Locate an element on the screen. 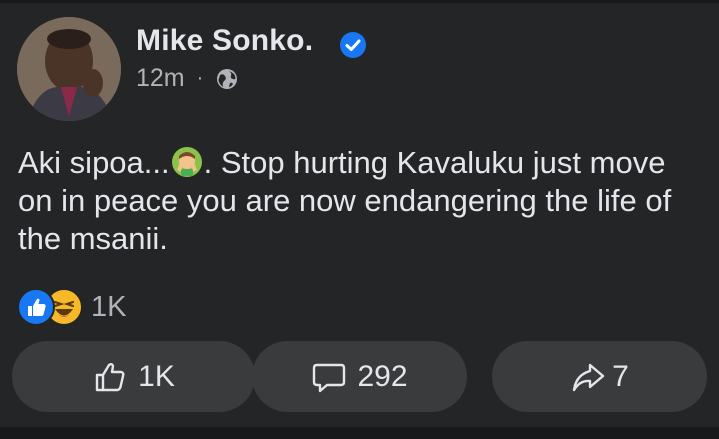  share-arrow-icon is located at coordinates (588, 377).